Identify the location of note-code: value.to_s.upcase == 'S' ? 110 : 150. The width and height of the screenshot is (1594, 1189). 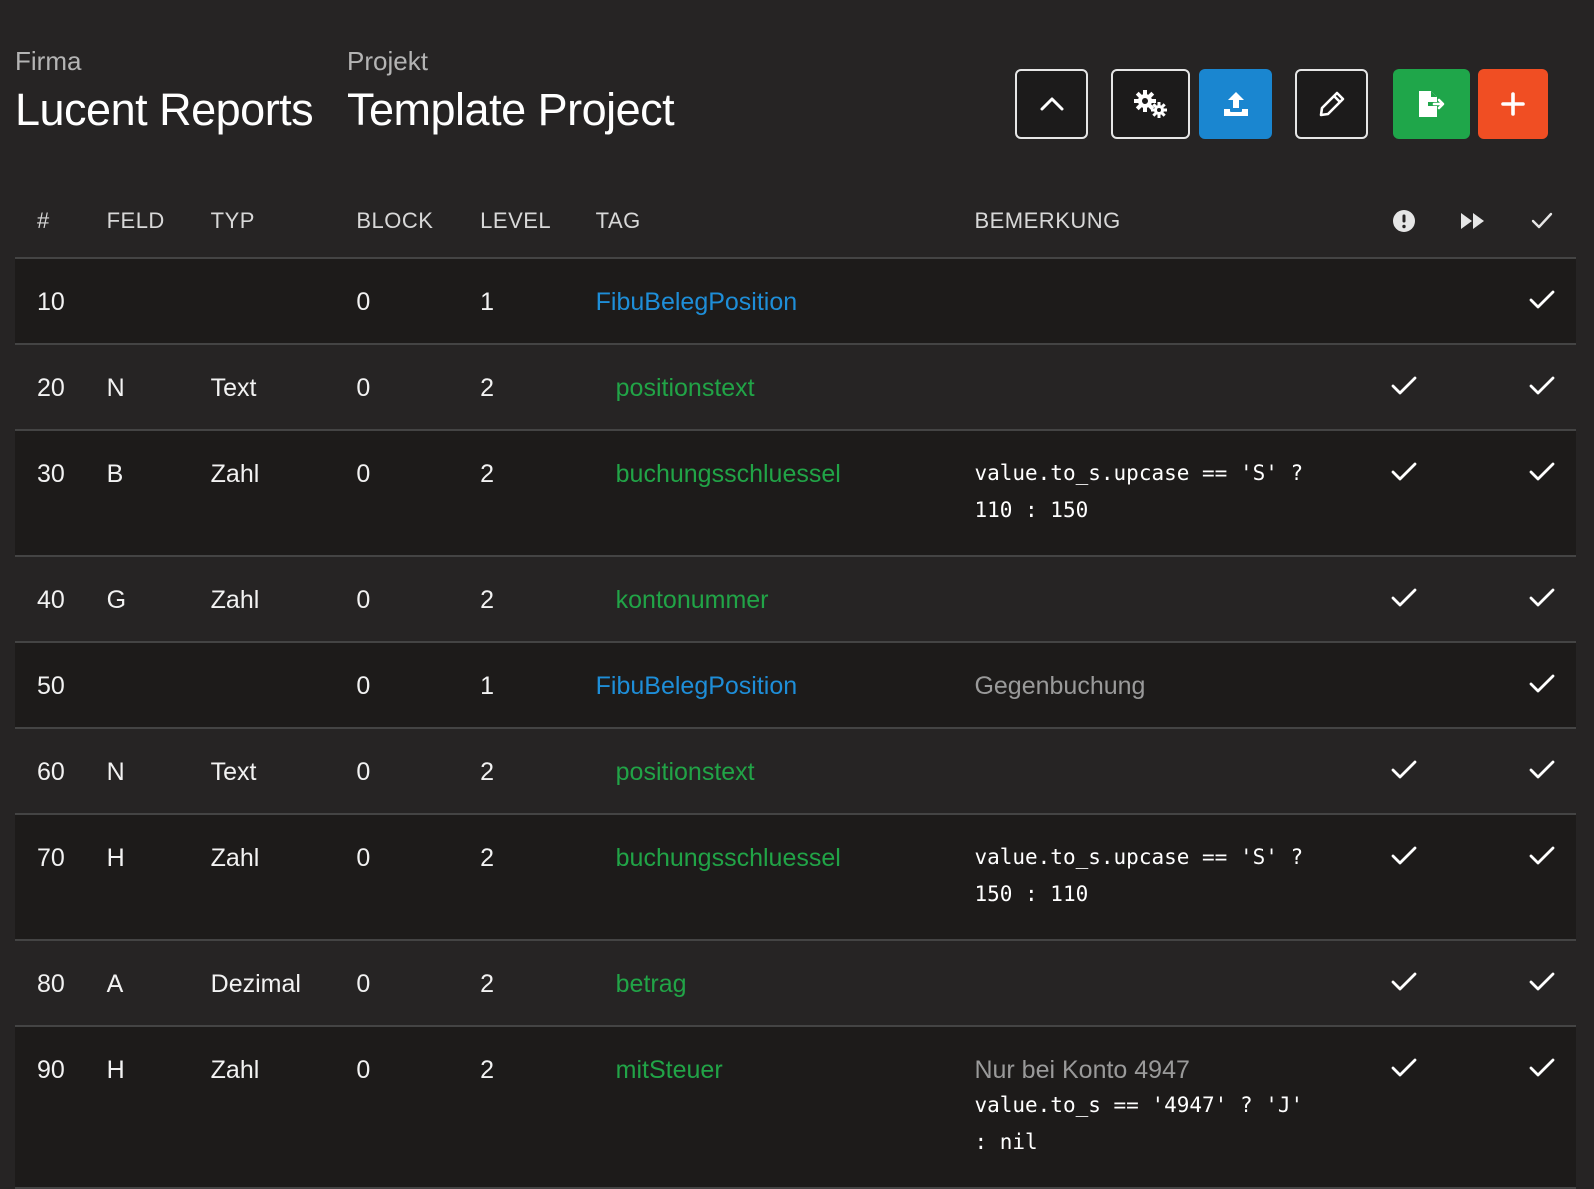
(1139, 491).